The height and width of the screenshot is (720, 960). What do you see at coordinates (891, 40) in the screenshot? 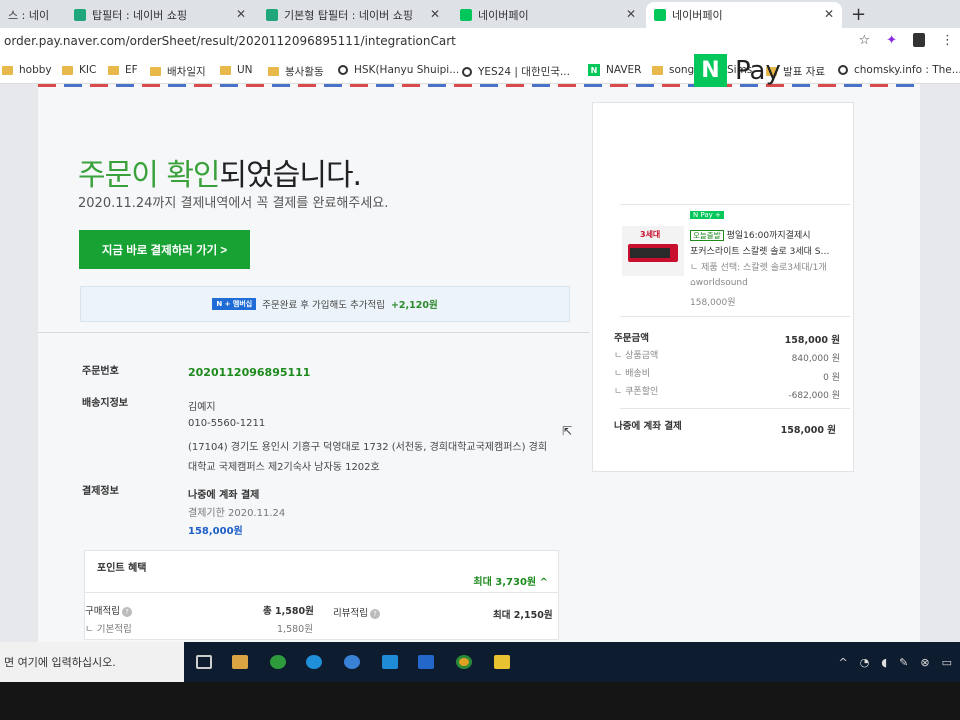
I see `extension-icon: ✦` at bounding box center [891, 40].